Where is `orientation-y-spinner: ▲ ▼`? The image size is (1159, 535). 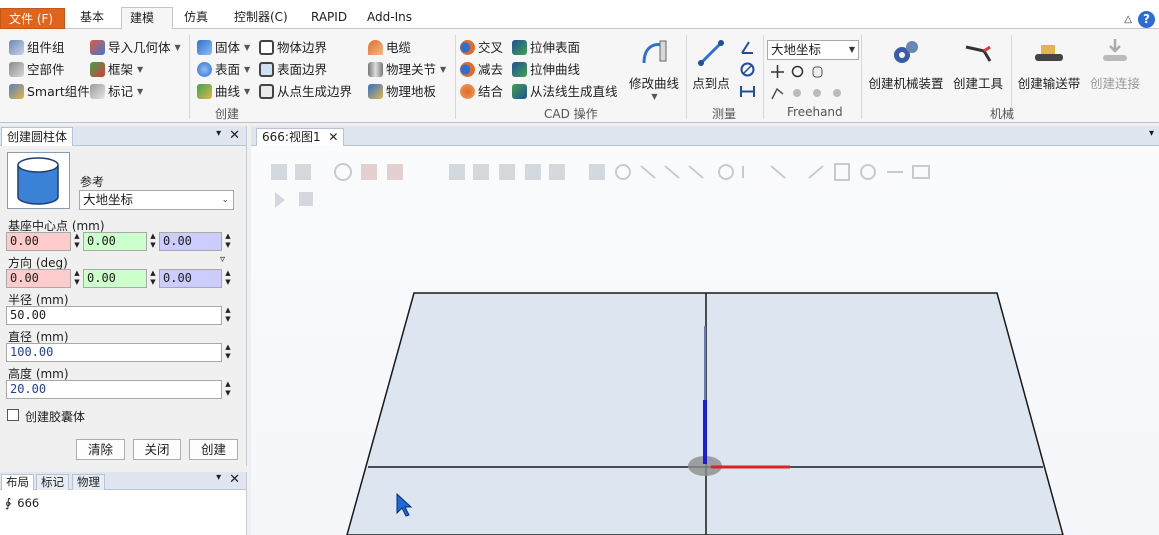
orientation-y-spinner: ▲ ▼ is located at coordinates (153, 278).